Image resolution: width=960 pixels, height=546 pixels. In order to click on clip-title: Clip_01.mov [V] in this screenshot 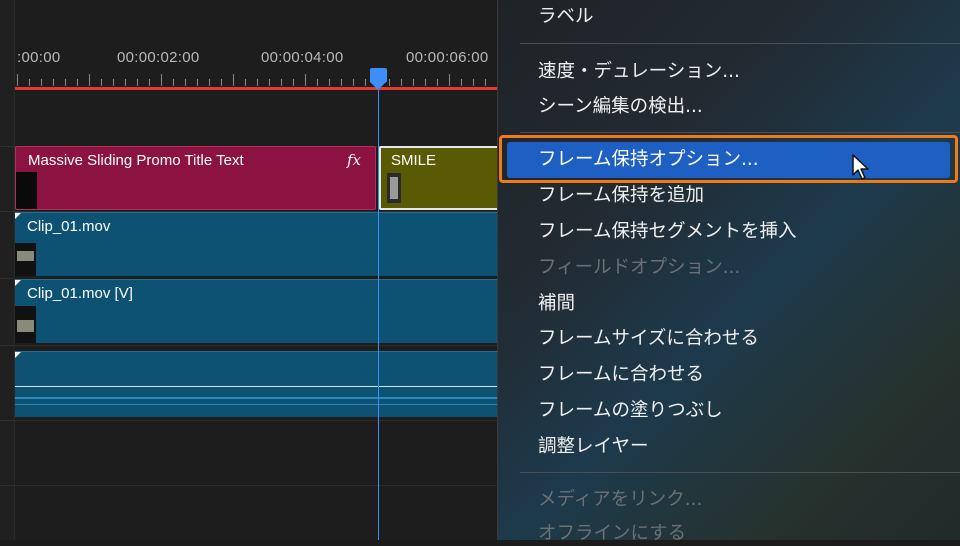, I will do `click(80, 293)`.